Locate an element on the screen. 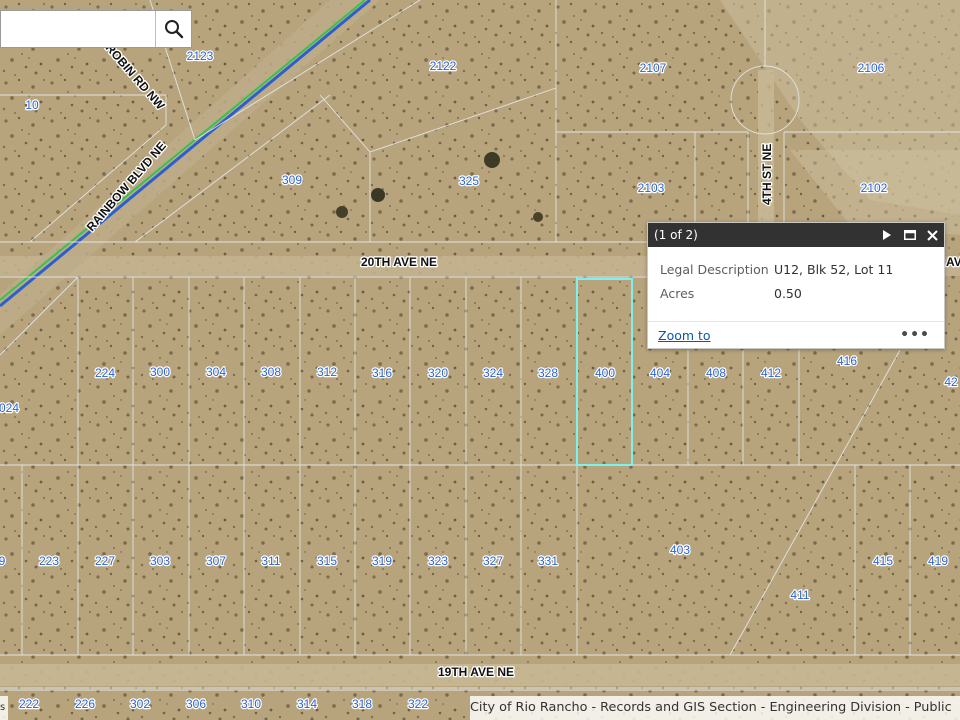 This screenshot has width=960, height=720. parcel-label: 42 is located at coordinates (951, 382).